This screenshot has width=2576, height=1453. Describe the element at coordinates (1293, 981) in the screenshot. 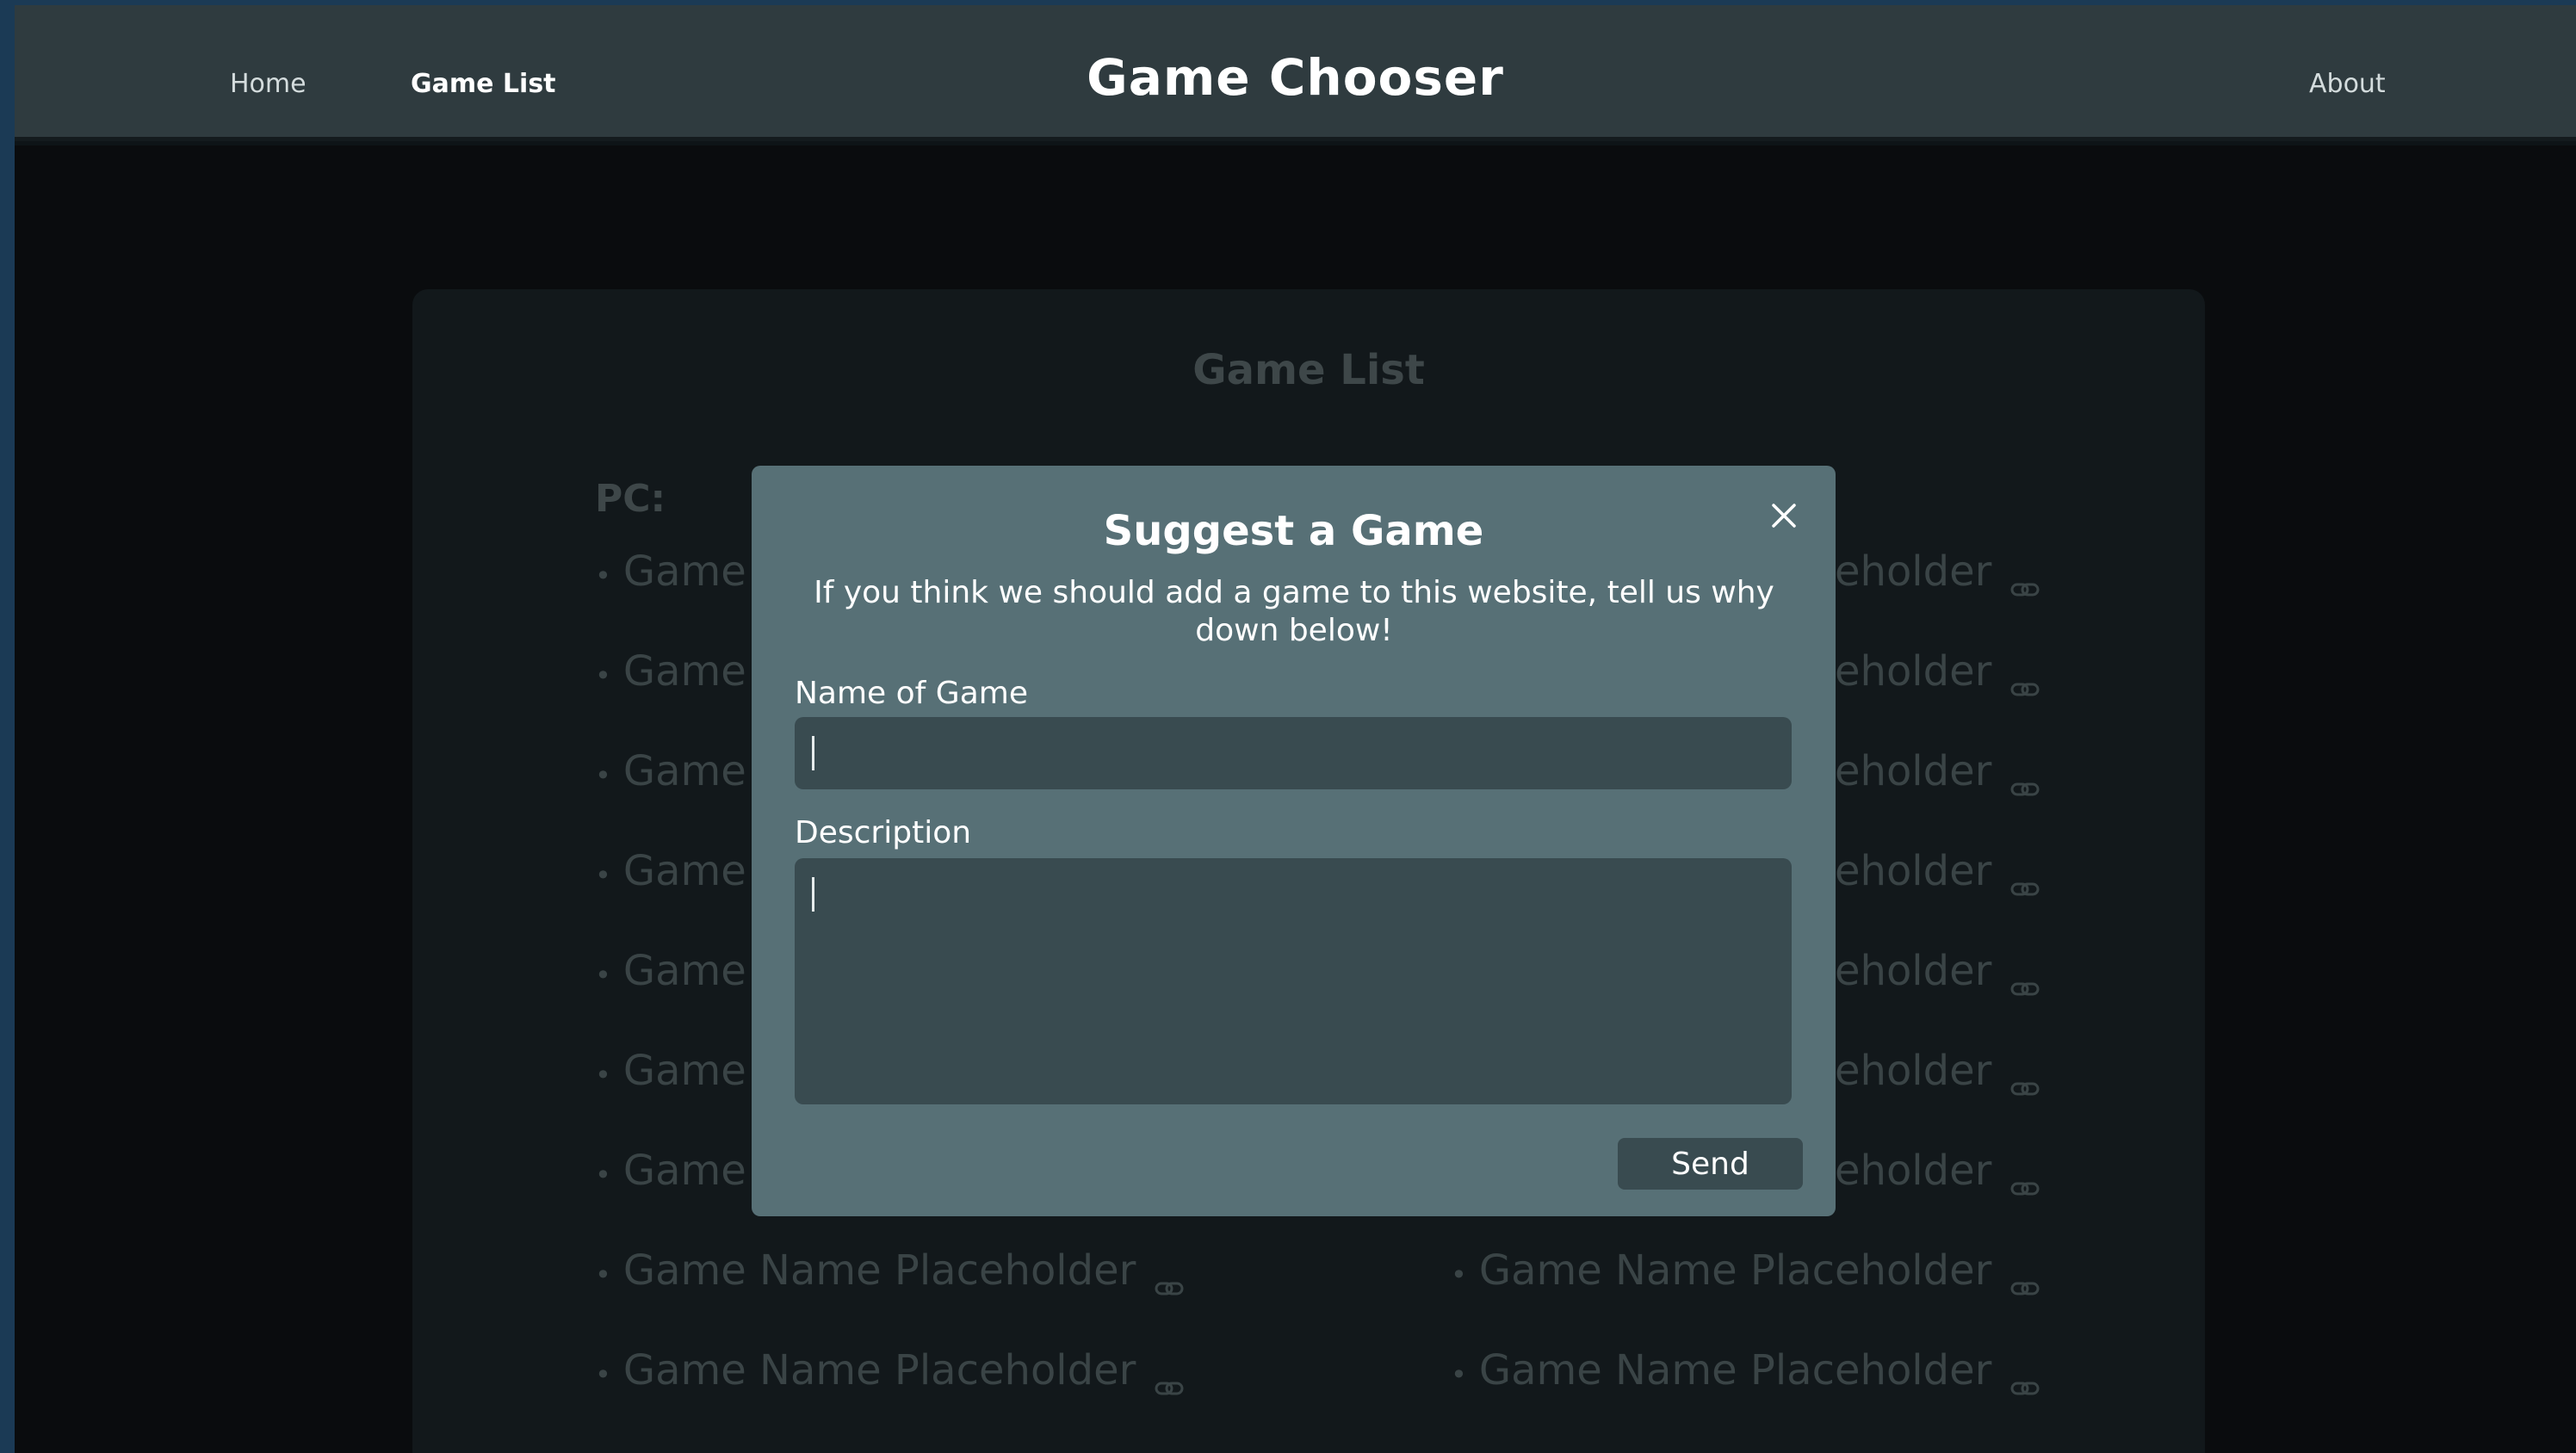

I see `description-textarea` at that location.